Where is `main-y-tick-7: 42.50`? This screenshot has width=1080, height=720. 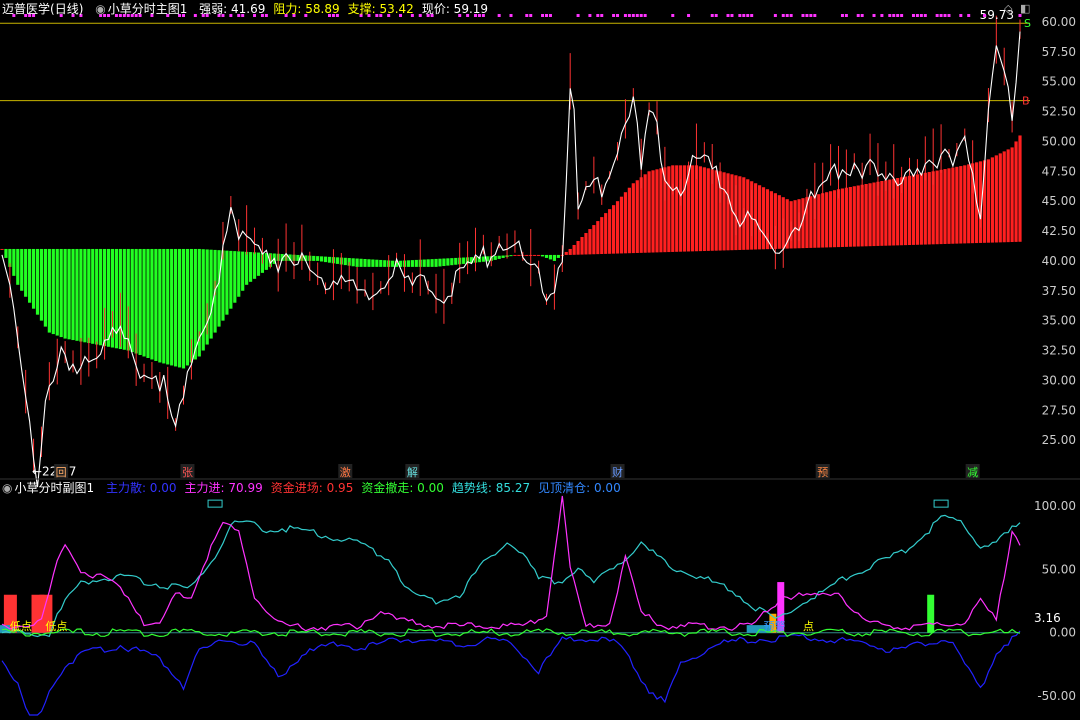
main-y-tick-7: 42.50 is located at coordinates (1059, 231).